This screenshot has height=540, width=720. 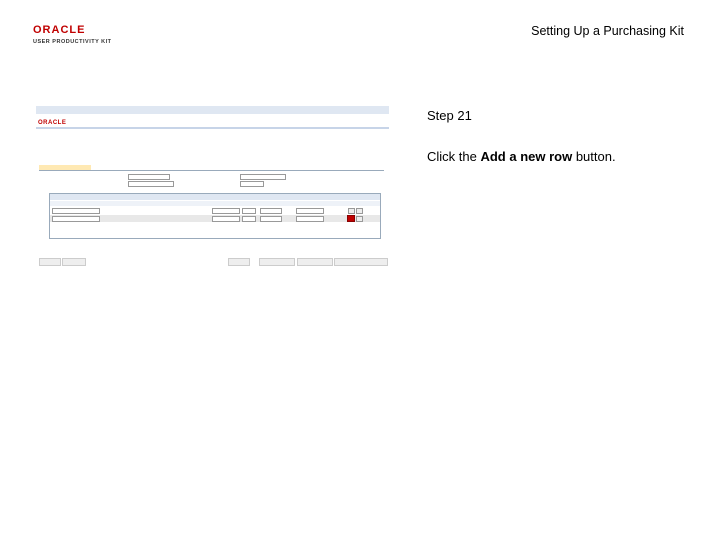 I want to click on screenshot-grid-header, so click(x=215, y=197).